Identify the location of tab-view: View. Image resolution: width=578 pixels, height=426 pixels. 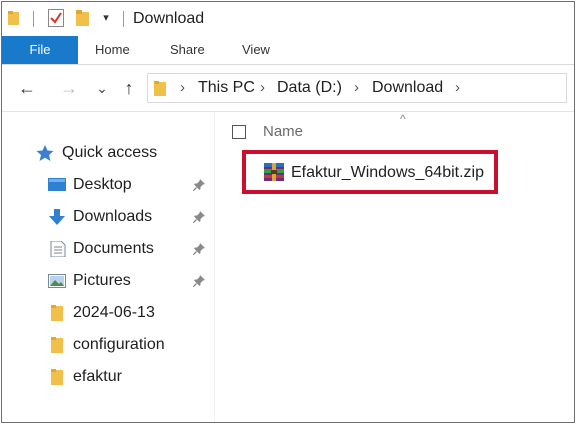
(256, 50).